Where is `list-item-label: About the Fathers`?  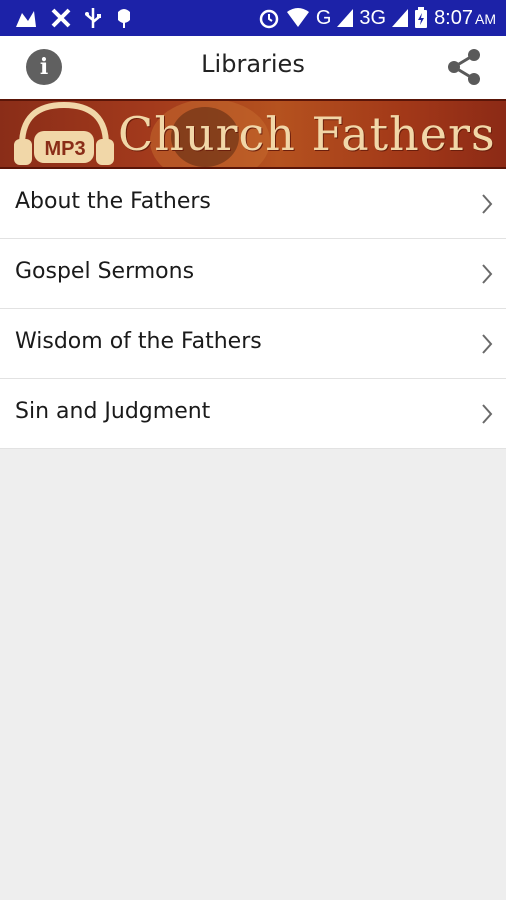 list-item-label: About the Fathers is located at coordinates (113, 201).